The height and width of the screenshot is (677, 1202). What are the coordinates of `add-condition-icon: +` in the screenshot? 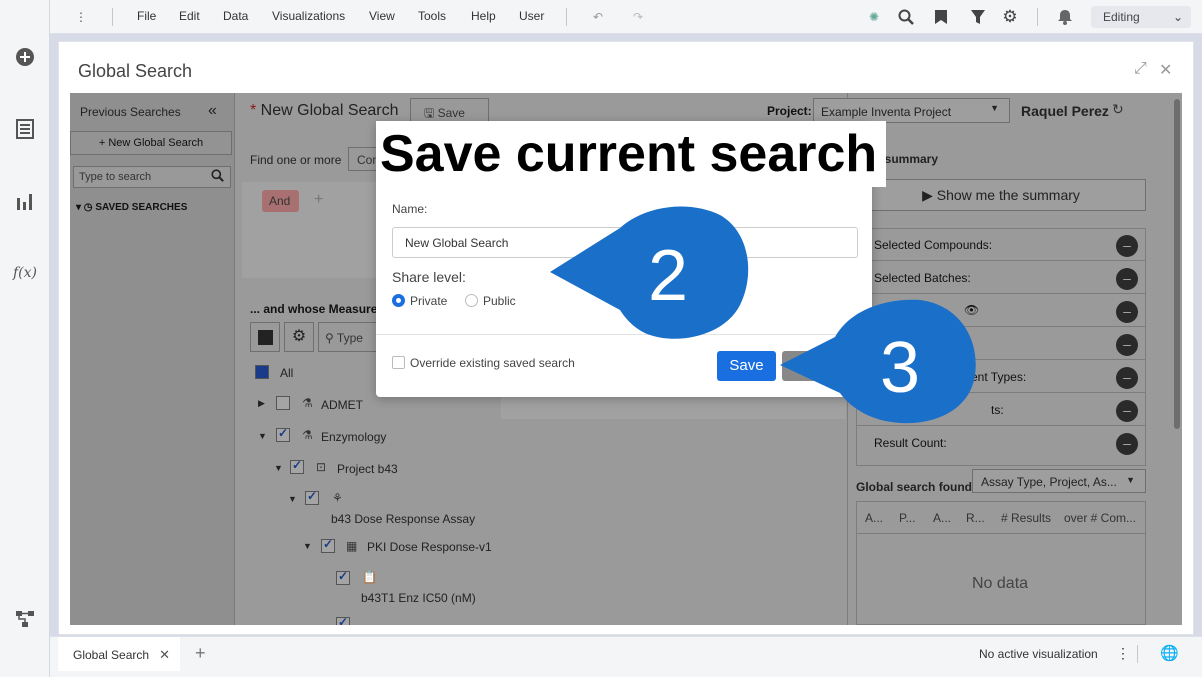 It's located at (318, 200).